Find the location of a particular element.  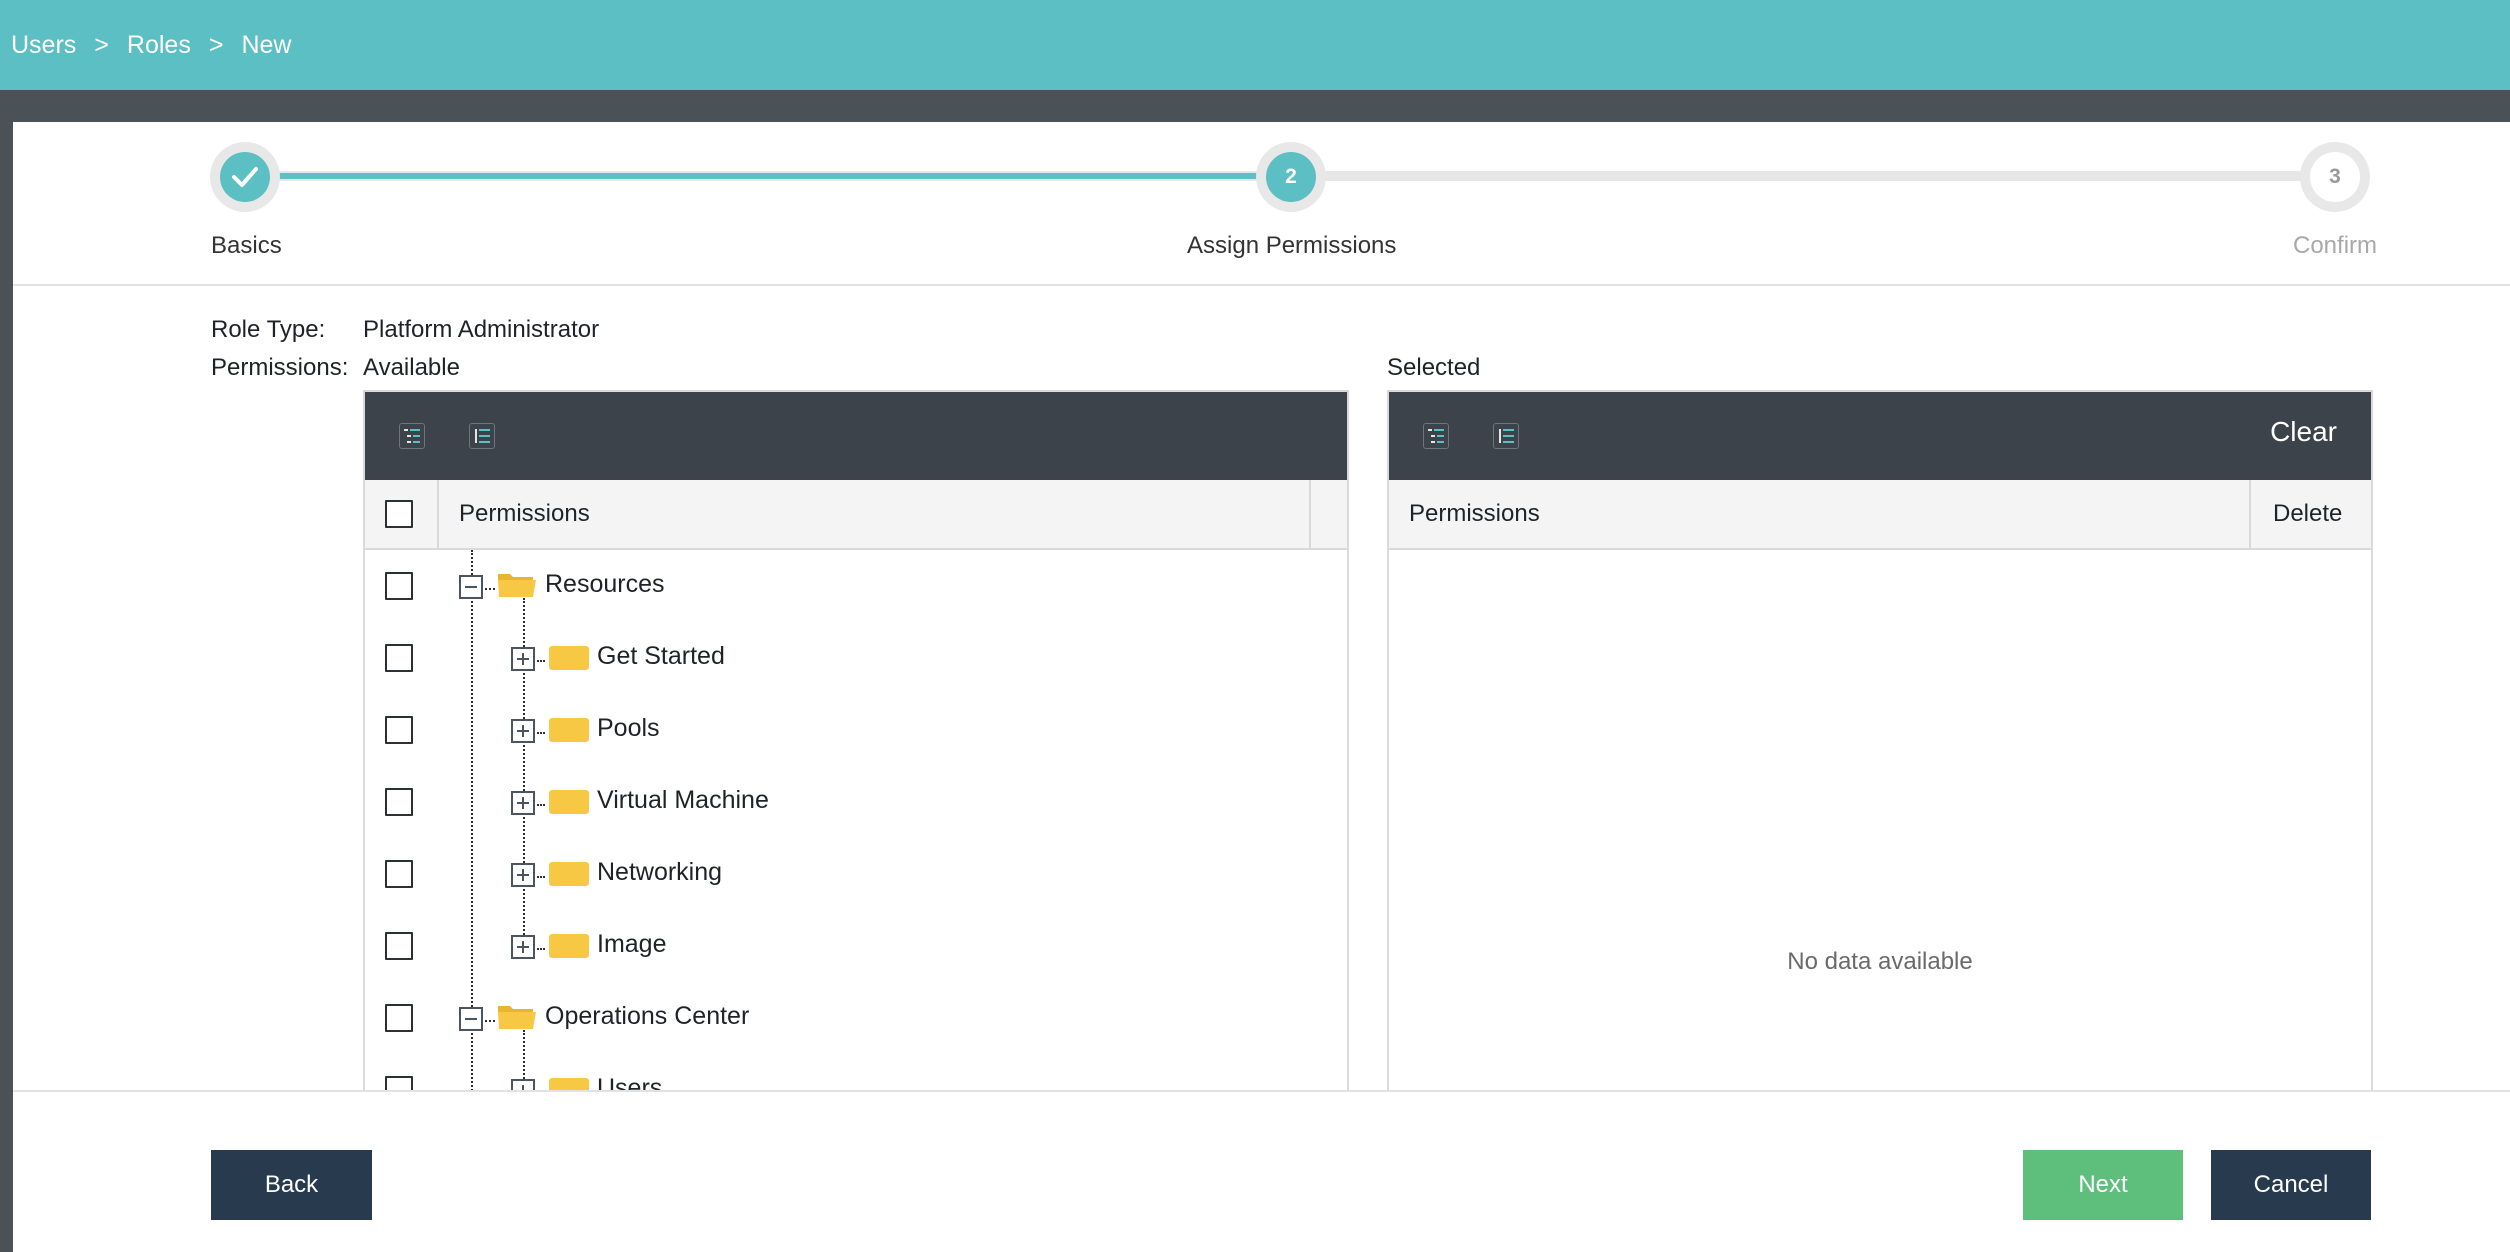

tree-row: Get Started is located at coordinates (856, 658).